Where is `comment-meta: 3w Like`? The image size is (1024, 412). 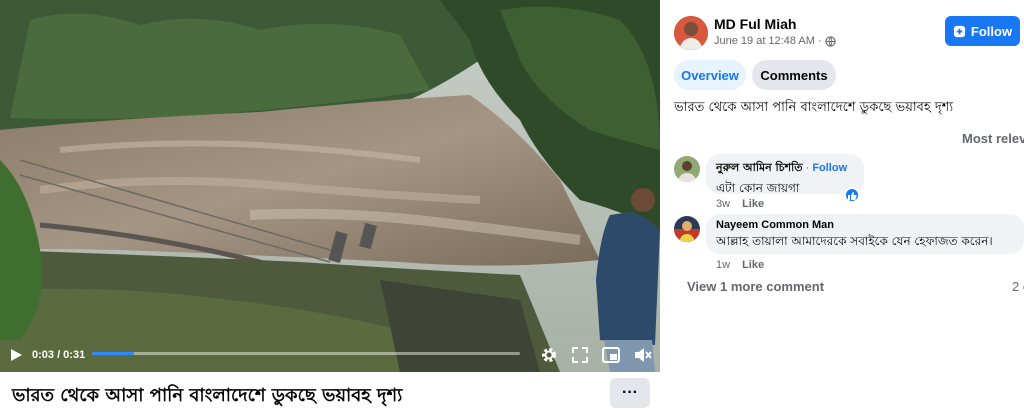
comment-meta: 3w Like is located at coordinates (740, 204).